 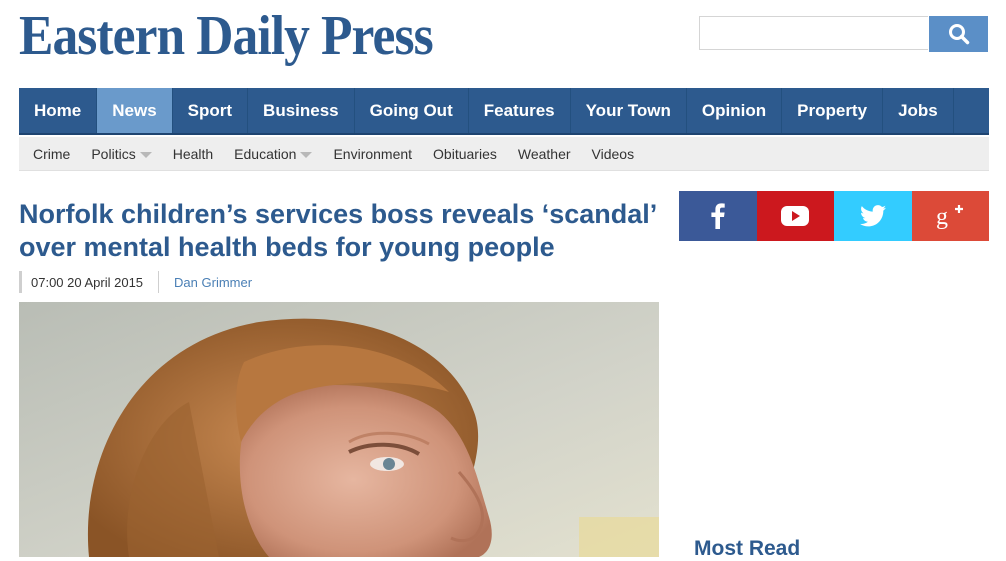 I want to click on site-logo: Eastern Daily Press, so click(x=226, y=36).